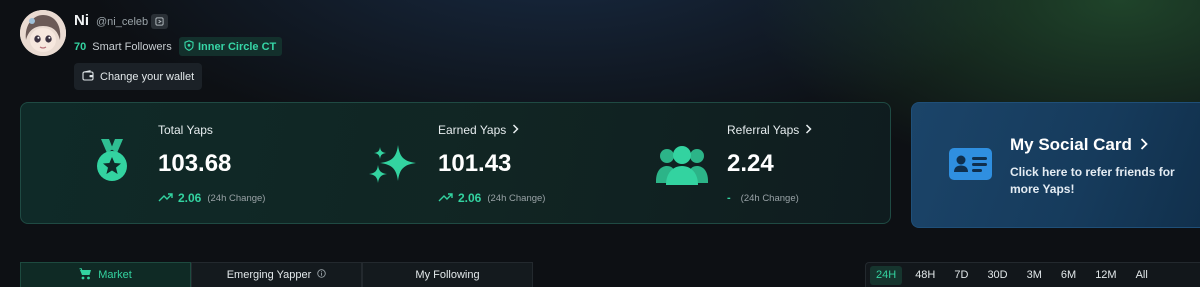 Image resolution: width=1200 pixels, height=287 pixels. I want to click on range-7d: 7D, so click(961, 275).